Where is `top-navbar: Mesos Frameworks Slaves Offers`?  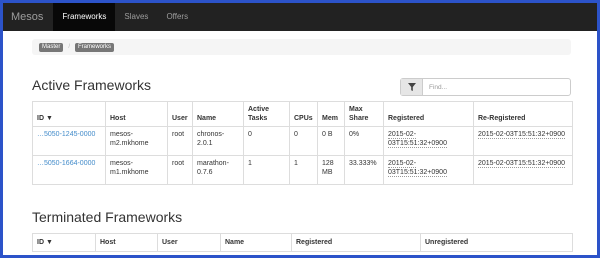
top-navbar: Mesos Frameworks Slaves Offers is located at coordinates (300, 17).